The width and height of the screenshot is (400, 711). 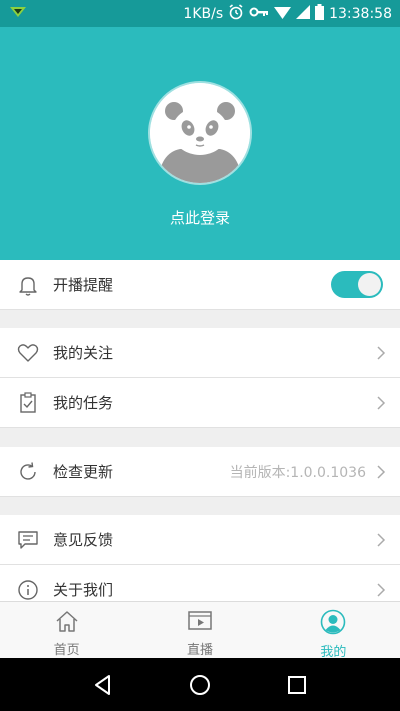 What do you see at coordinates (203, 13) in the screenshot?
I see `net-speed: 1KB/s` at bounding box center [203, 13].